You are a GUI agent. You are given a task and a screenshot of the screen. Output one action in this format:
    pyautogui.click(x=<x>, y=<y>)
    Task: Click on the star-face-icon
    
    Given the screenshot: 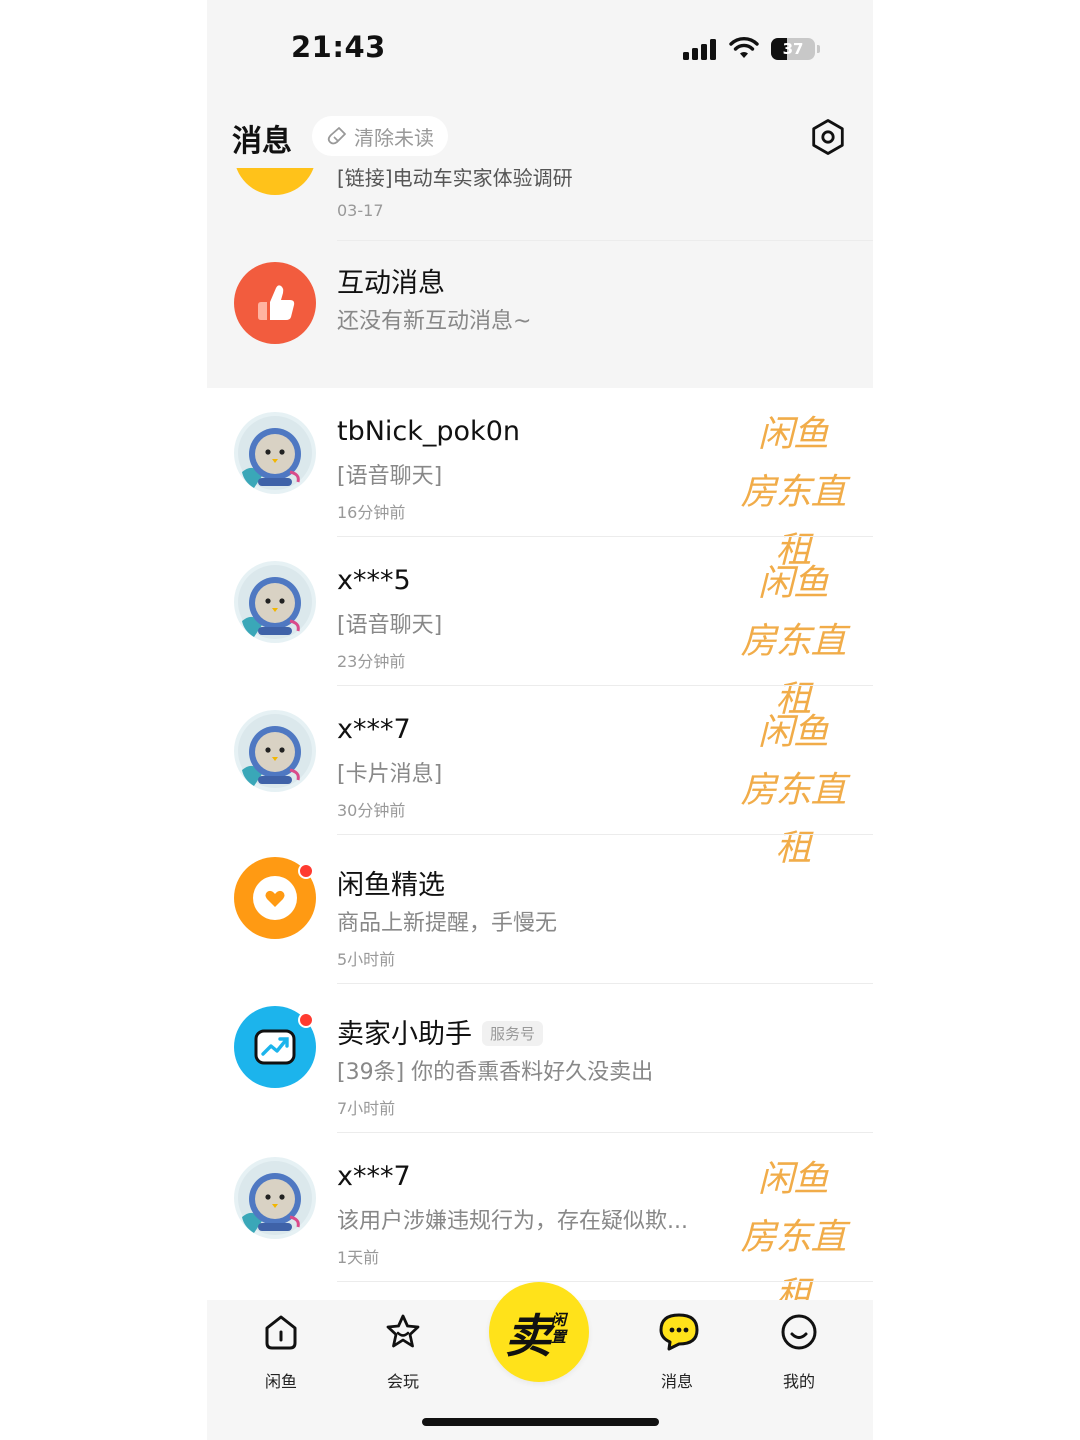 What is the action you would take?
    pyautogui.click(x=403, y=1331)
    